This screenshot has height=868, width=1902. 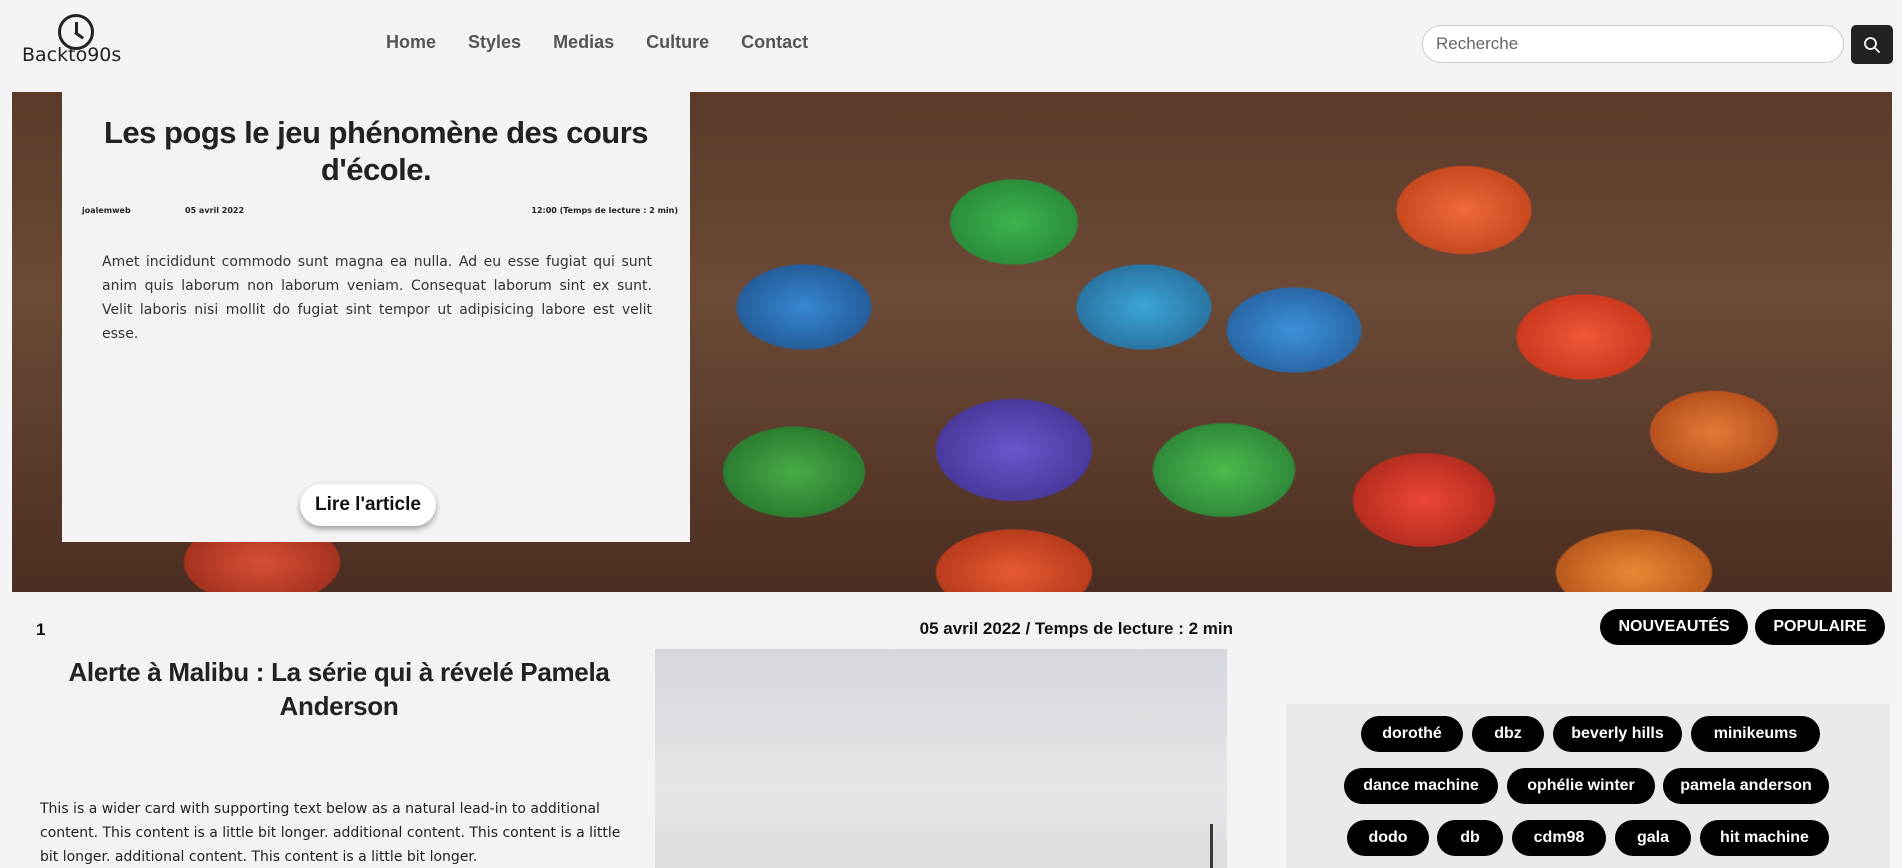 I want to click on search-button, so click(x=1872, y=44).